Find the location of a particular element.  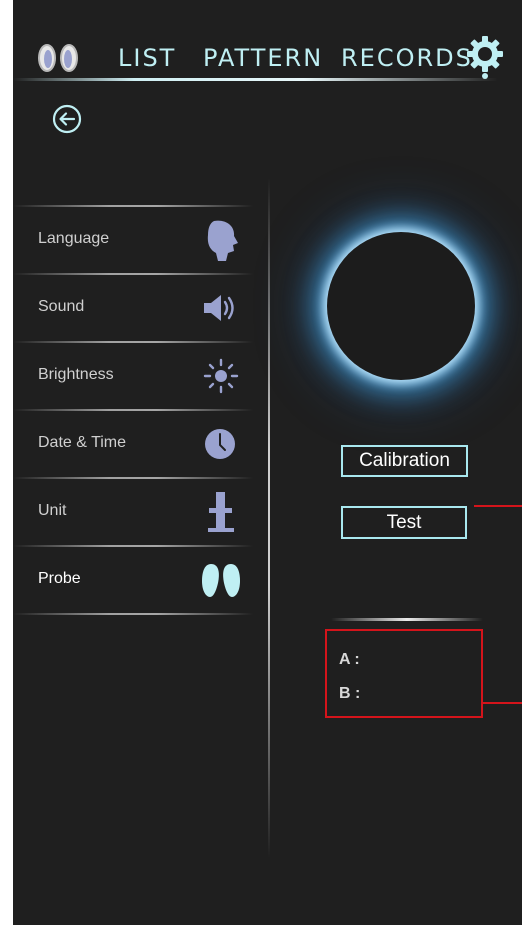

reading-a-label: A : is located at coordinates (349, 659).